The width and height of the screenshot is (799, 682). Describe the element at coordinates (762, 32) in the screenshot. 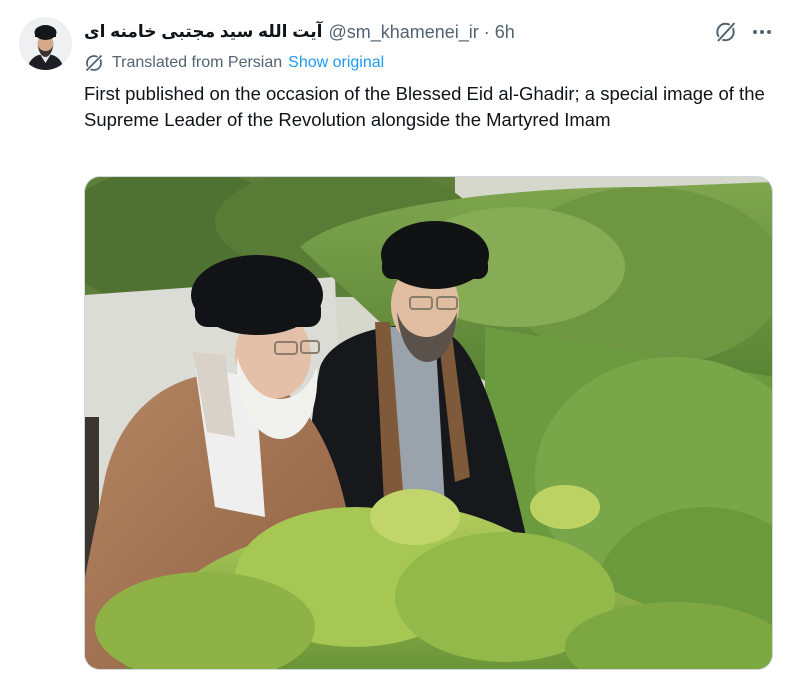

I see `more-icon` at that location.